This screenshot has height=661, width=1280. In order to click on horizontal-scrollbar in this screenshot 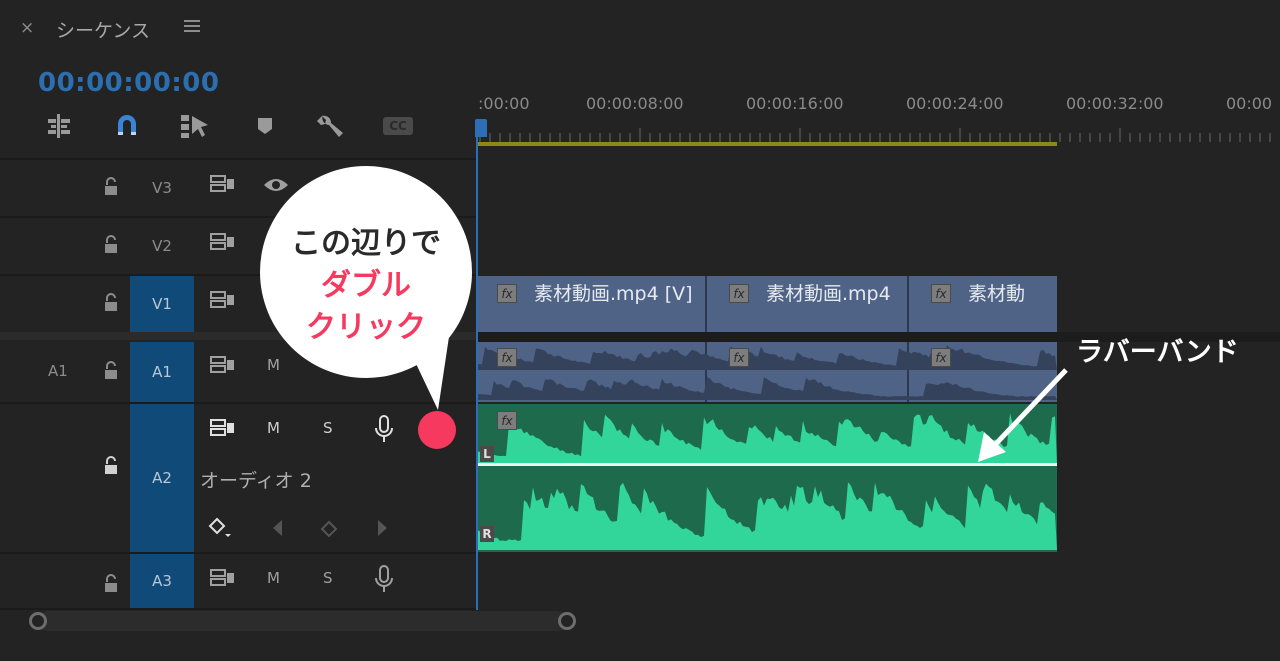, I will do `click(303, 621)`.